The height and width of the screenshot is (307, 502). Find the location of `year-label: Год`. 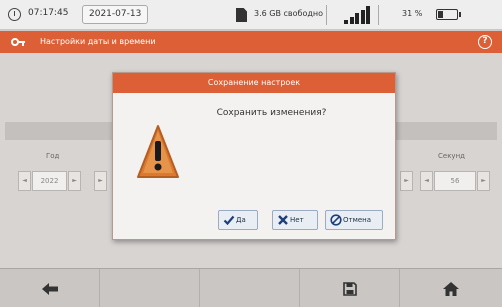

year-label: Год is located at coordinates (53, 156).